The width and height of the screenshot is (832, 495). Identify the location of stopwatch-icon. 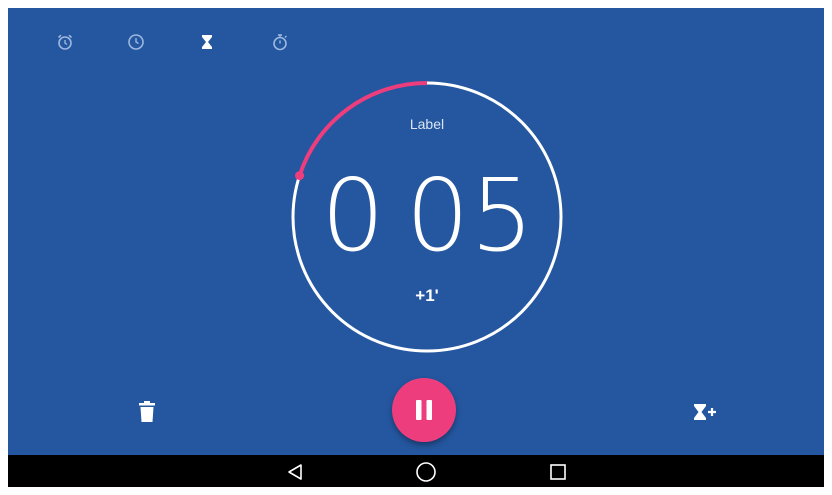
(280, 42).